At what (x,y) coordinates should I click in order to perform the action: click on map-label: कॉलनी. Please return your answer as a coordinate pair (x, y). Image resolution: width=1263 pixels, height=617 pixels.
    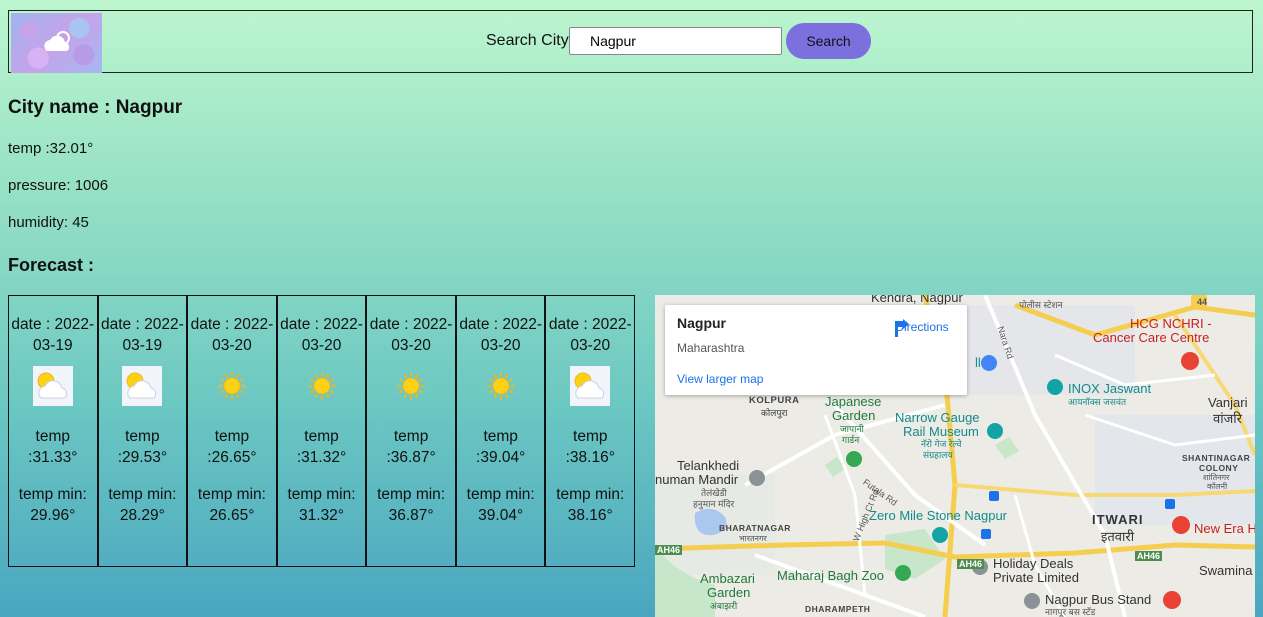
    Looking at the image, I should click on (1217, 486).